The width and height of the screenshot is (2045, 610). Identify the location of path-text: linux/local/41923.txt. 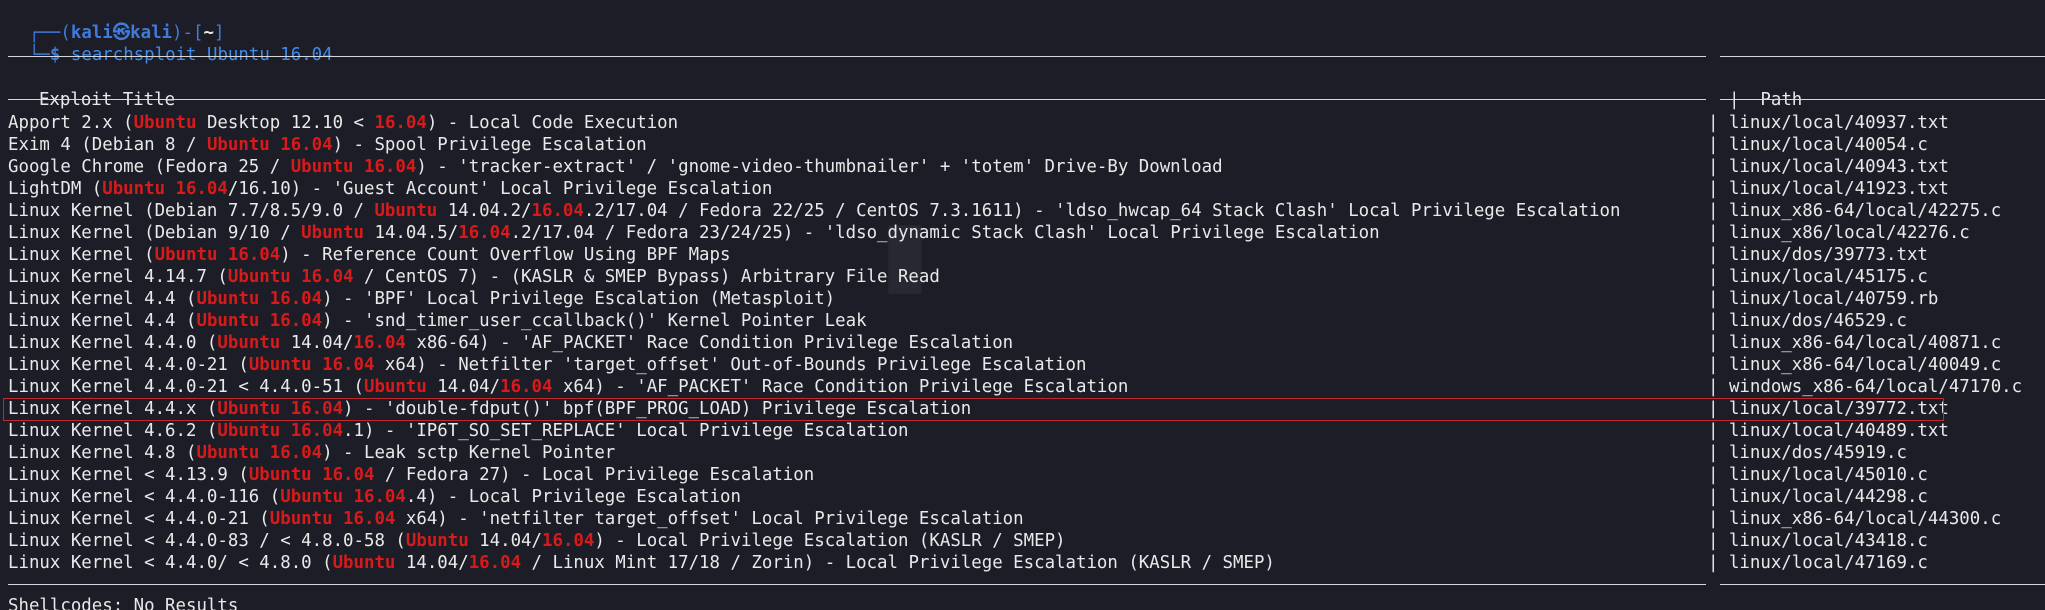
(1838, 189).